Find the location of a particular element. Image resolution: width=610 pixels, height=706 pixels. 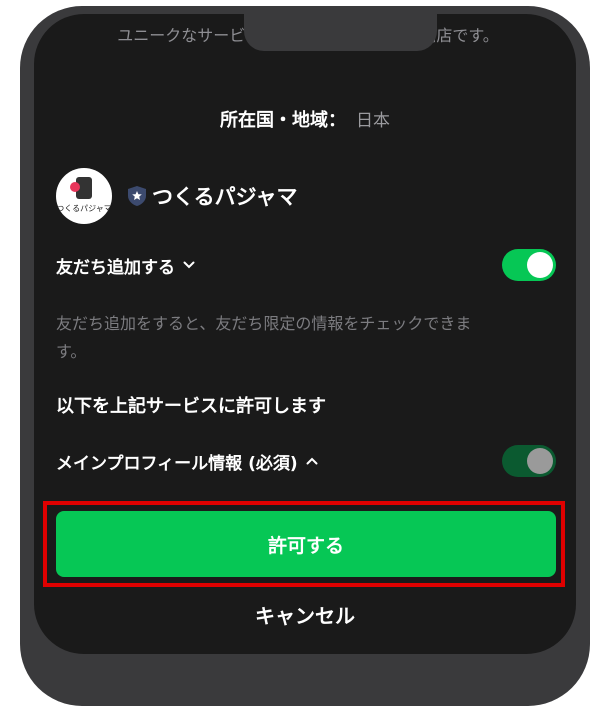

pin-dot-icon is located at coordinates (75, 187).